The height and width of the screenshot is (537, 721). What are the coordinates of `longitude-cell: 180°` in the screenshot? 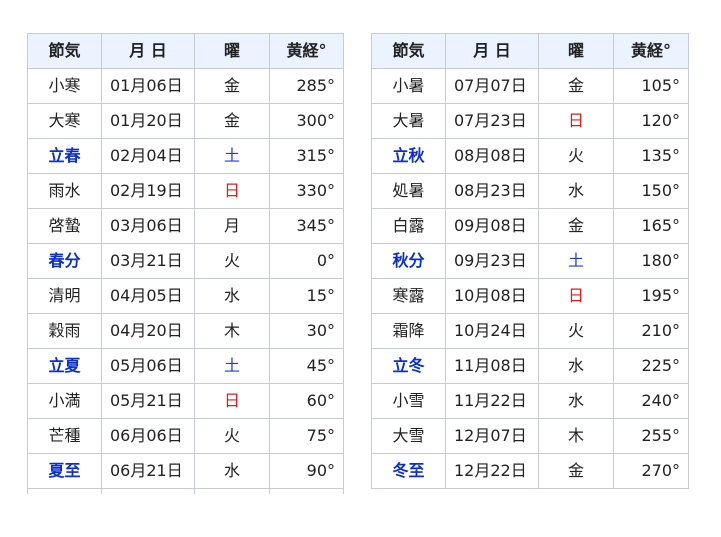 It's located at (651, 261).